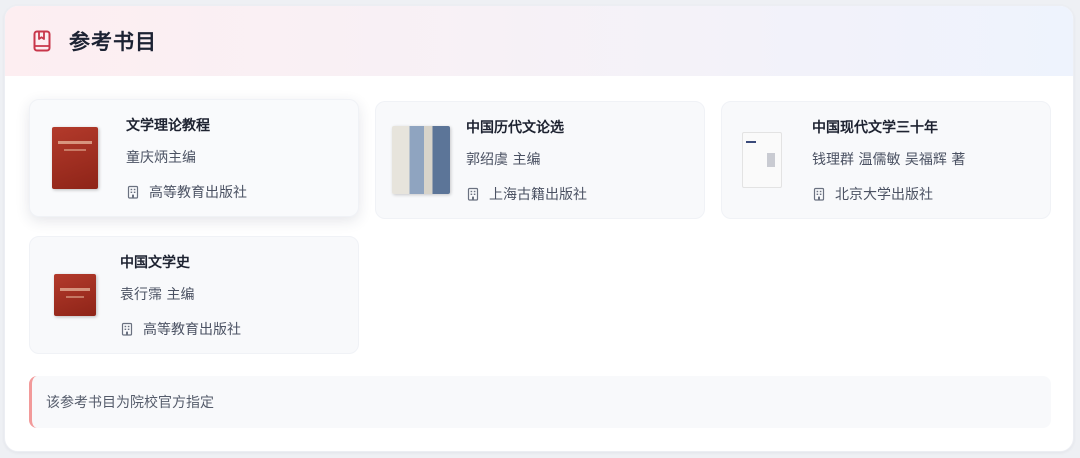 This screenshot has height=458, width=1080. I want to click on page-title: 参考书目, so click(113, 42).